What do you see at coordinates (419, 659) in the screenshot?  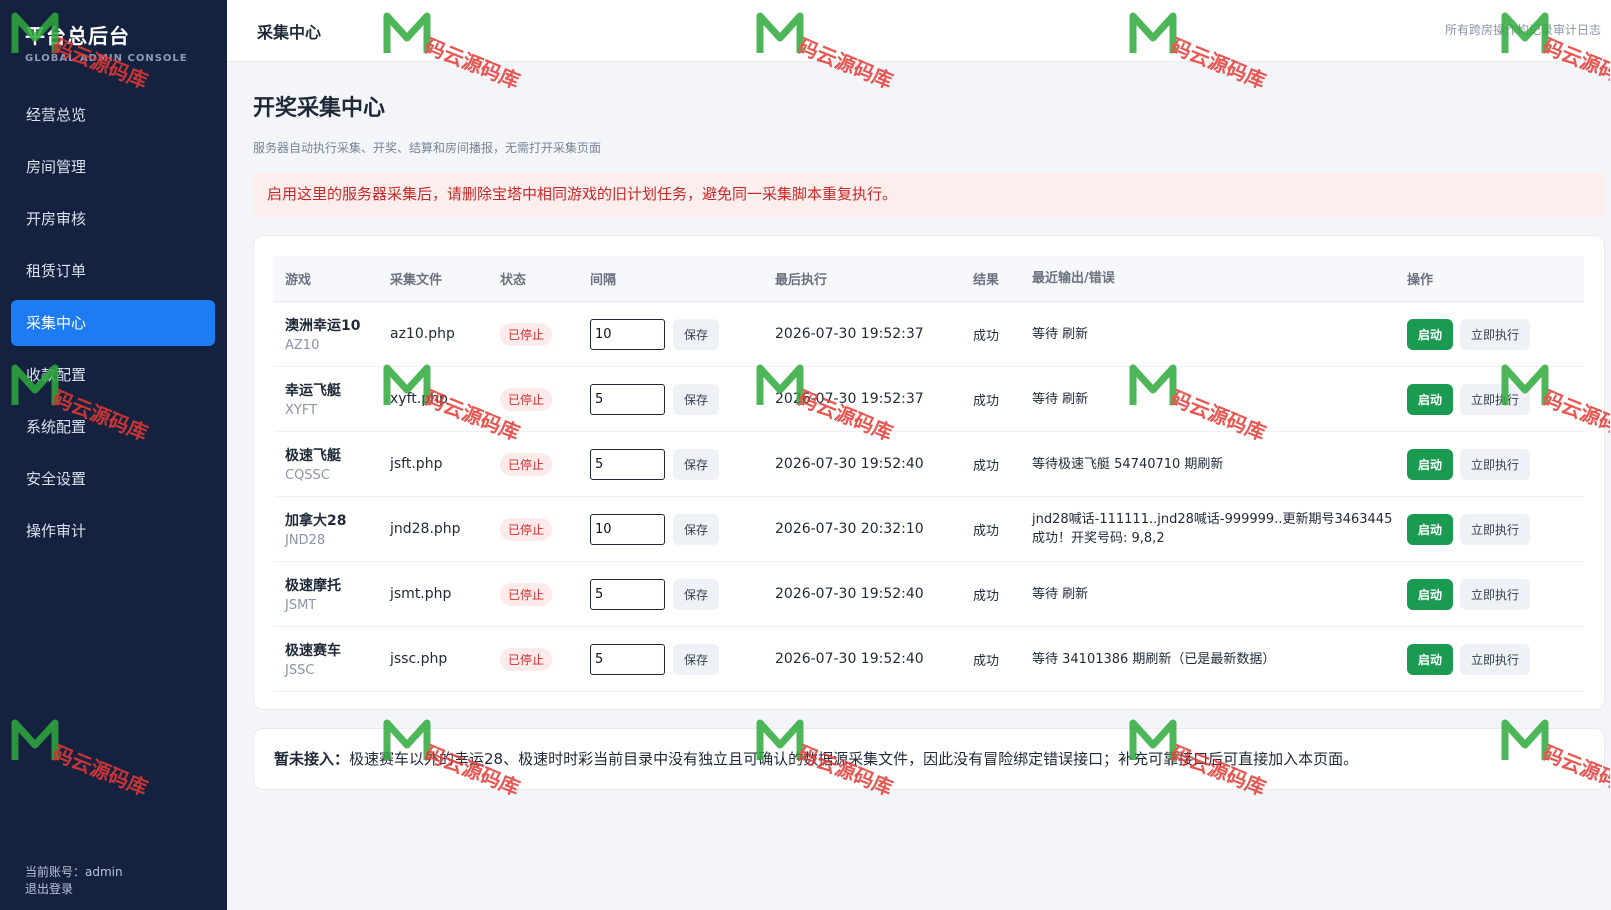 I see `file-name: jssc.php` at bounding box center [419, 659].